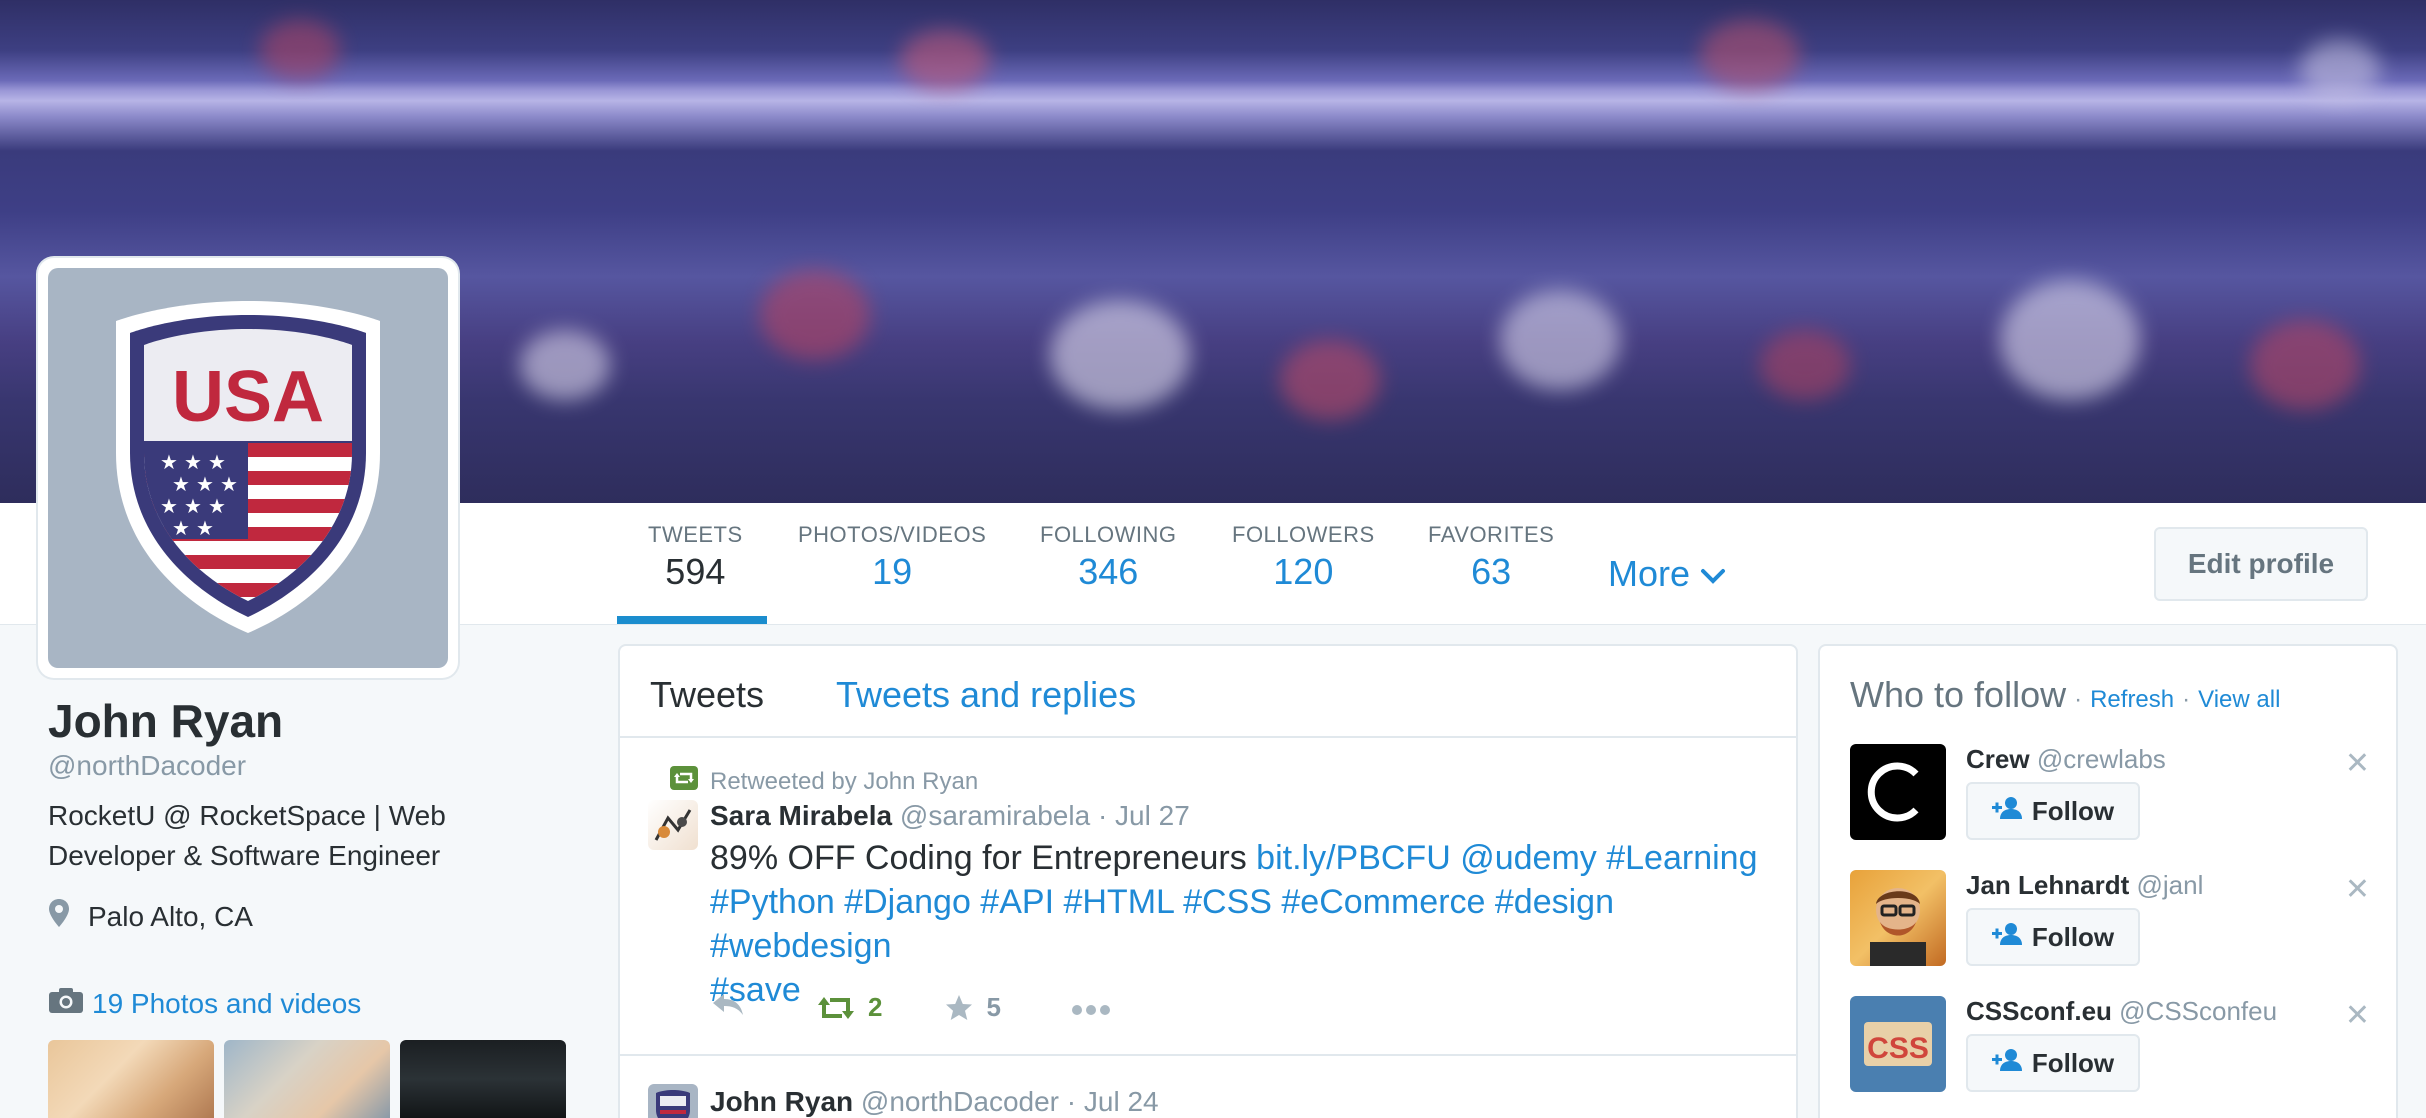  Describe the element at coordinates (2048, 885) in the screenshot. I see `user-name: Jan Lehnardt` at that location.